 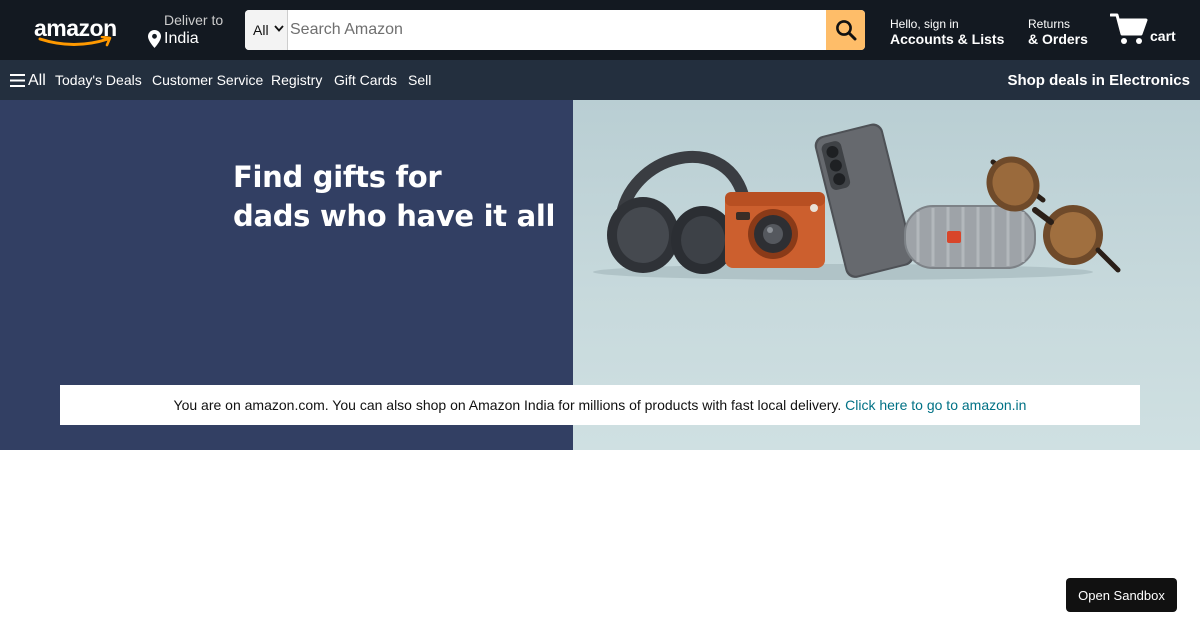 What do you see at coordinates (75, 41) in the screenshot?
I see `smile-arrow-icon` at bounding box center [75, 41].